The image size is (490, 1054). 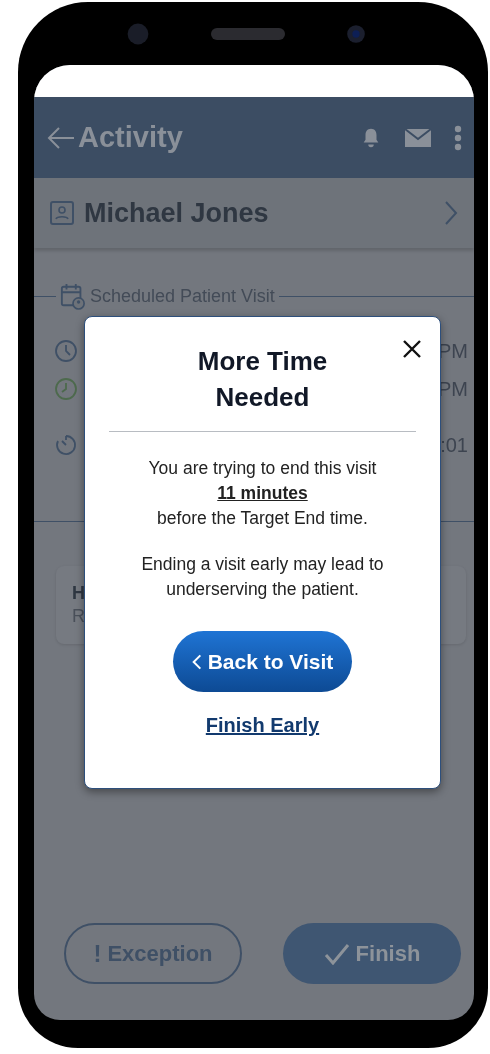 I want to click on finish-button: Finish, so click(x=372, y=953).